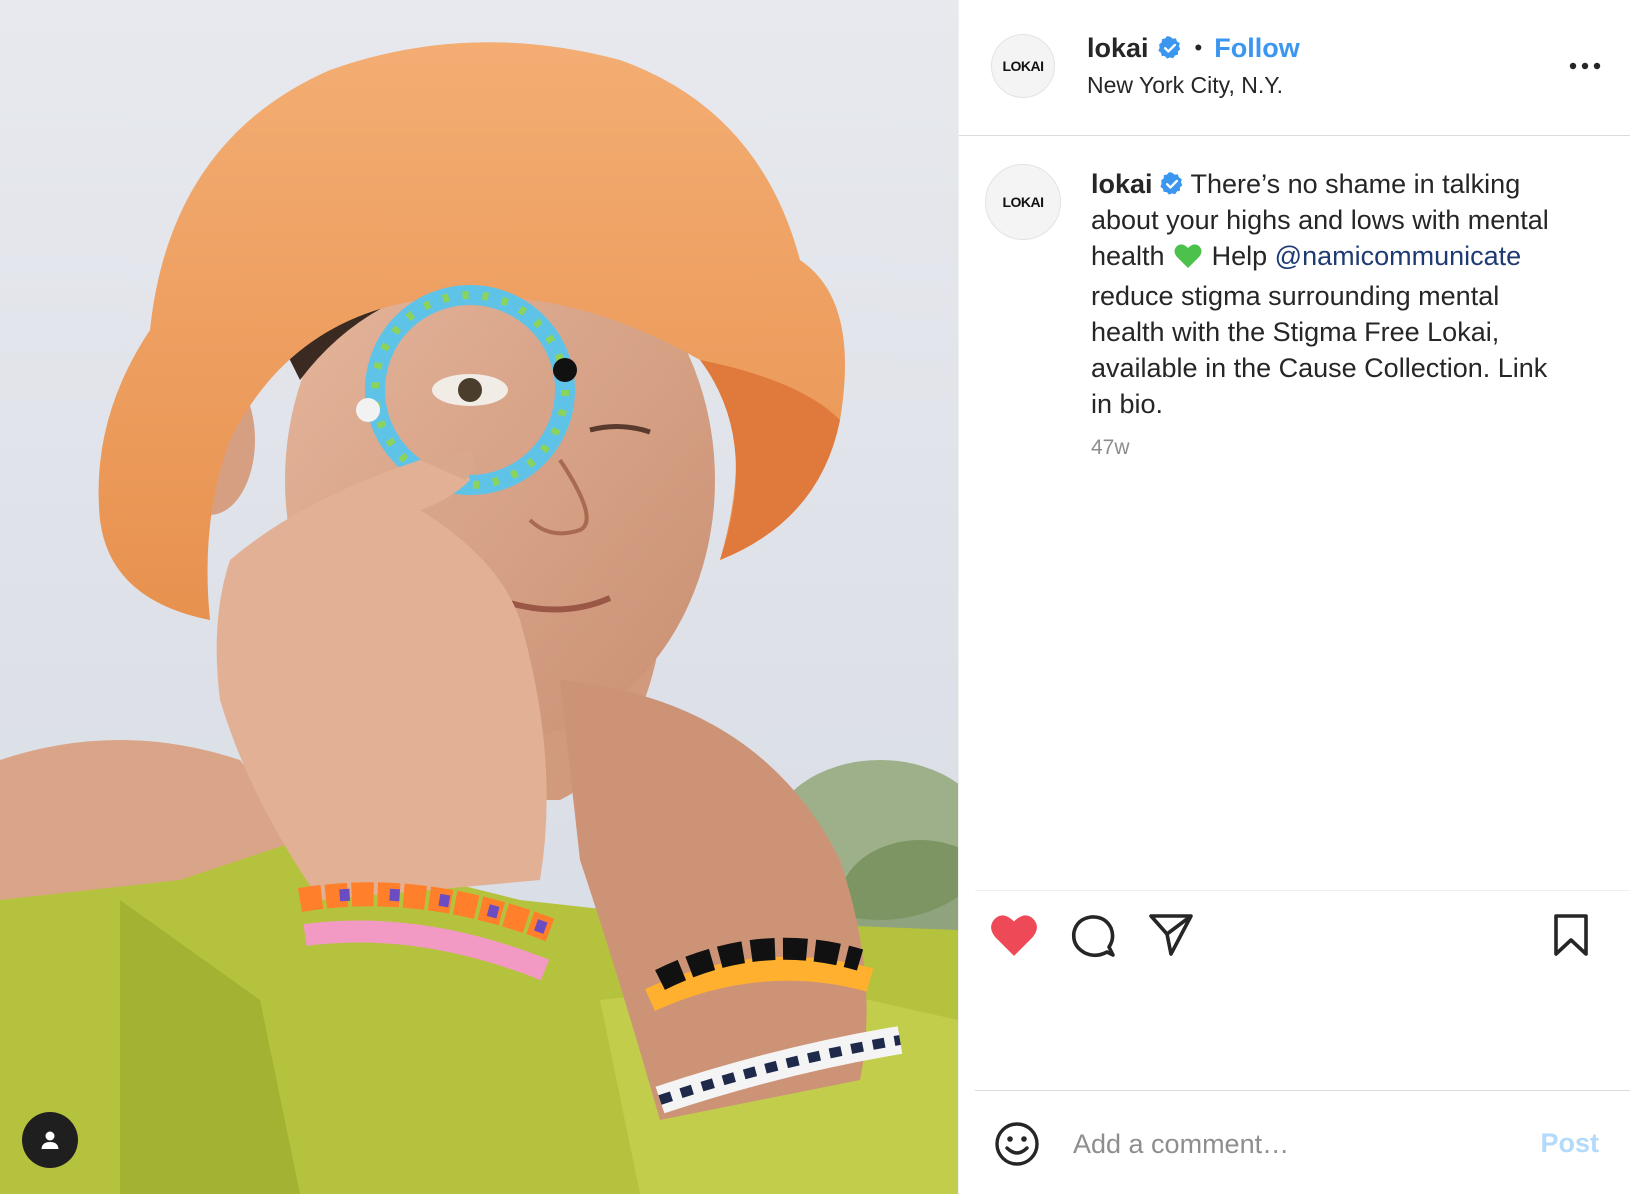 This screenshot has height=1194, width=1630. Describe the element at coordinates (1294, 68) in the screenshot. I see `post-header: LOKAI lokai • Follow New York City, N.Y.` at that location.